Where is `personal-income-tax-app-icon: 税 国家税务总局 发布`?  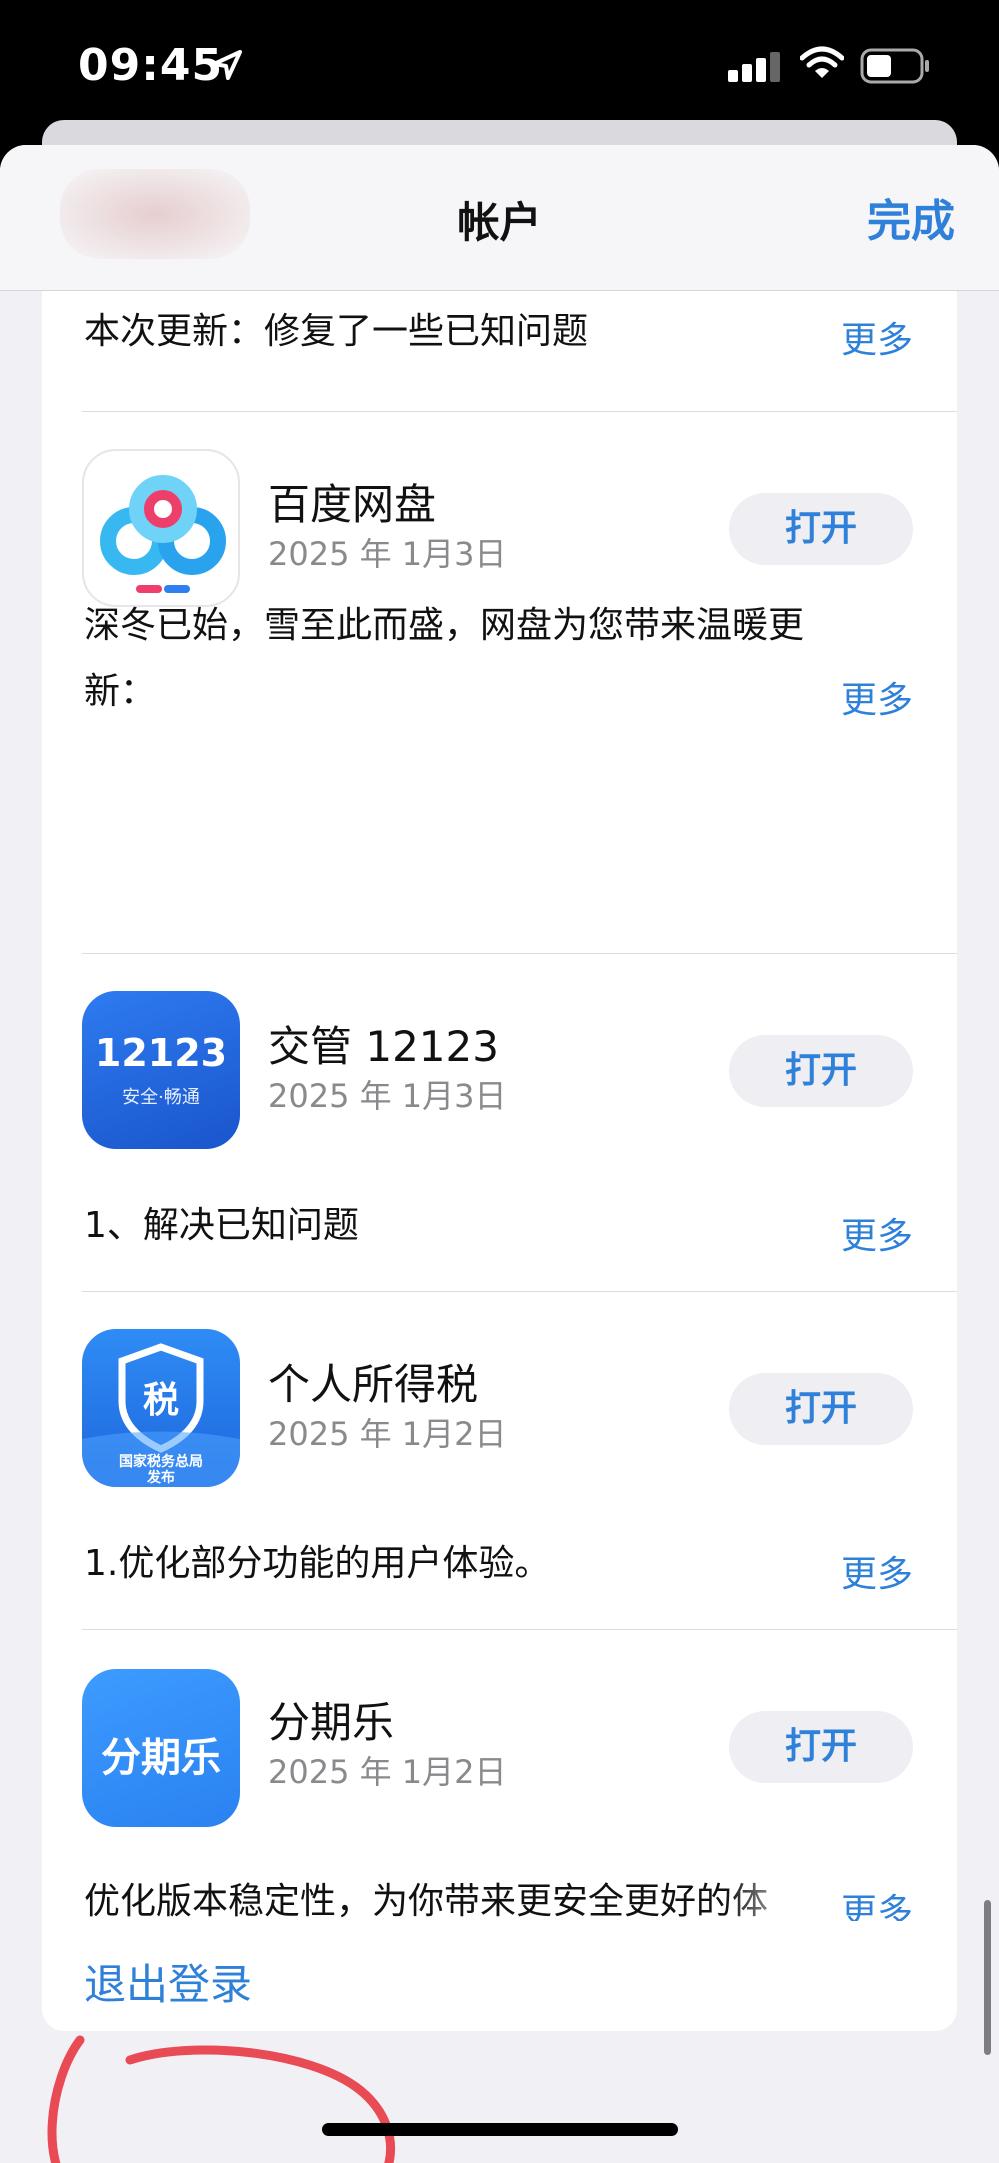 personal-income-tax-app-icon: 税 国家税务总局 发布 is located at coordinates (161, 1408).